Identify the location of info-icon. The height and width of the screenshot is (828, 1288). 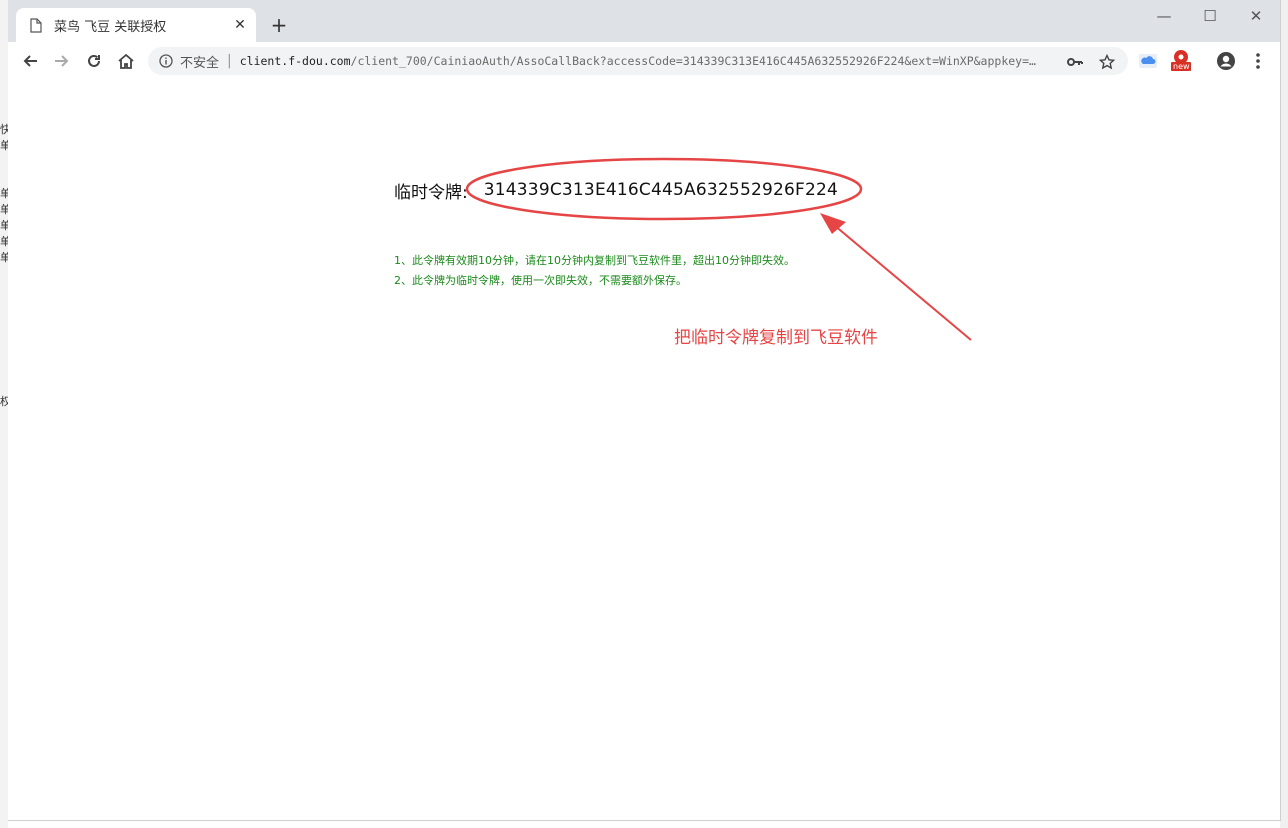
(166, 61).